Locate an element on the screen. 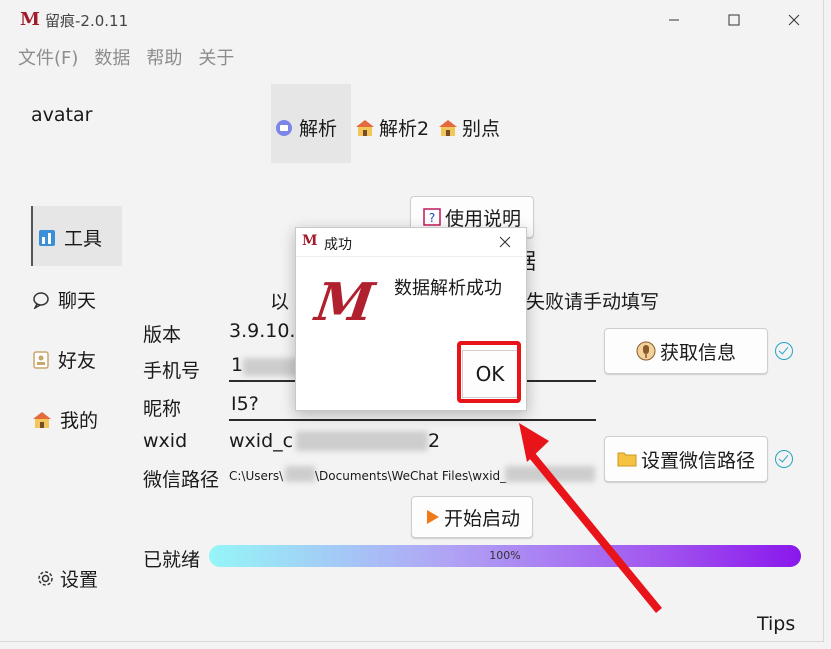 This screenshot has height=649, width=831. dialog-message: 数据解析成功 is located at coordinates (448, 288).